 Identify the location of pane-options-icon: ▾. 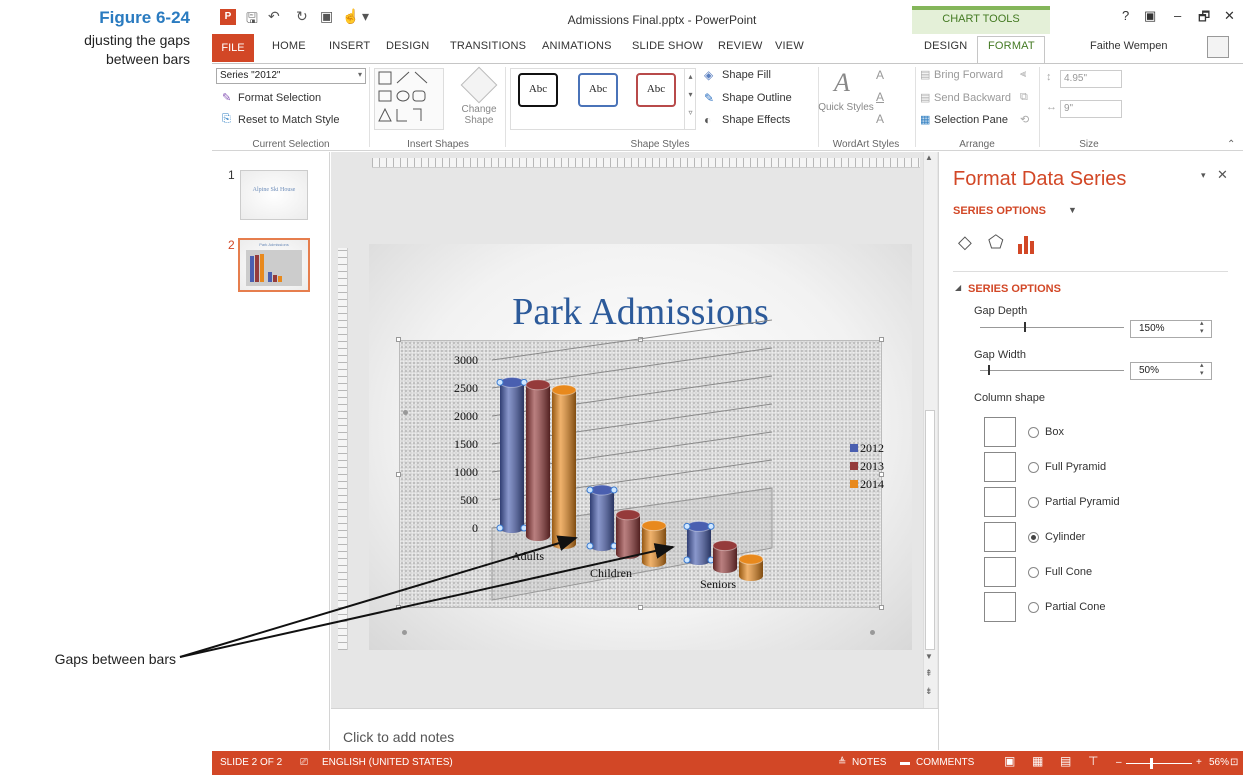
(1203, 175).